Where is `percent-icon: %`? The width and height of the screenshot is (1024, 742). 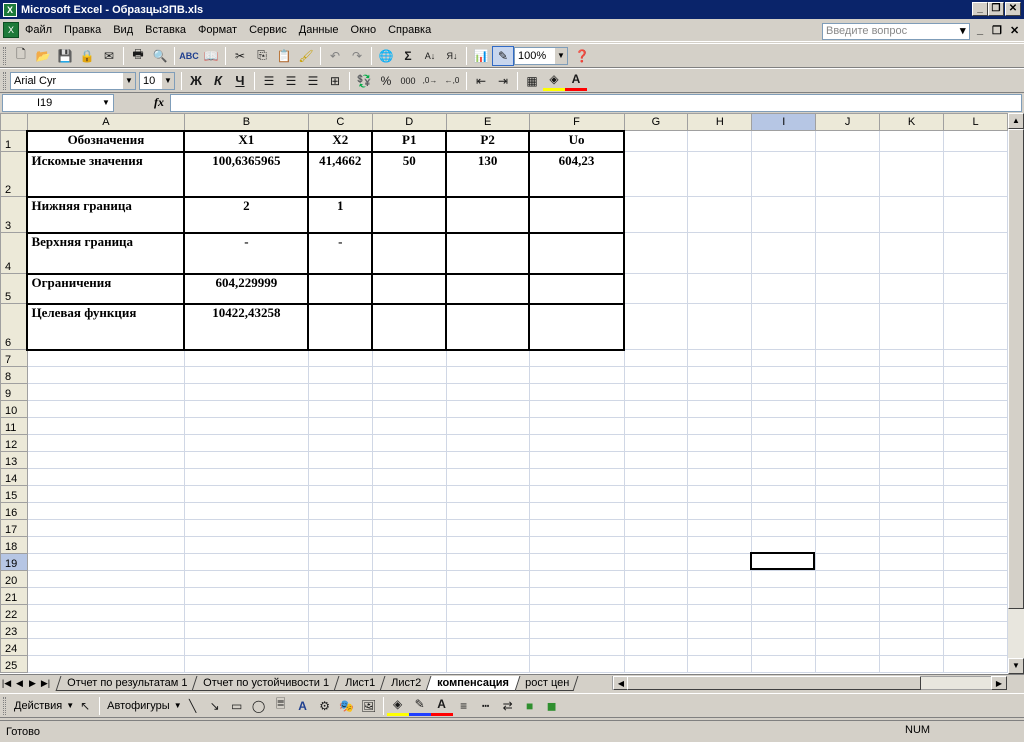 percent-icon: % is located at coordinates (386, 81).